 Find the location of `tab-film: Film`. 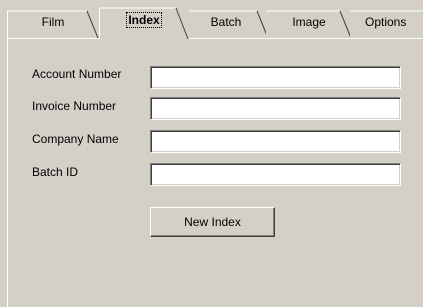

tab-film: Film is located at coordinates (53, 24).